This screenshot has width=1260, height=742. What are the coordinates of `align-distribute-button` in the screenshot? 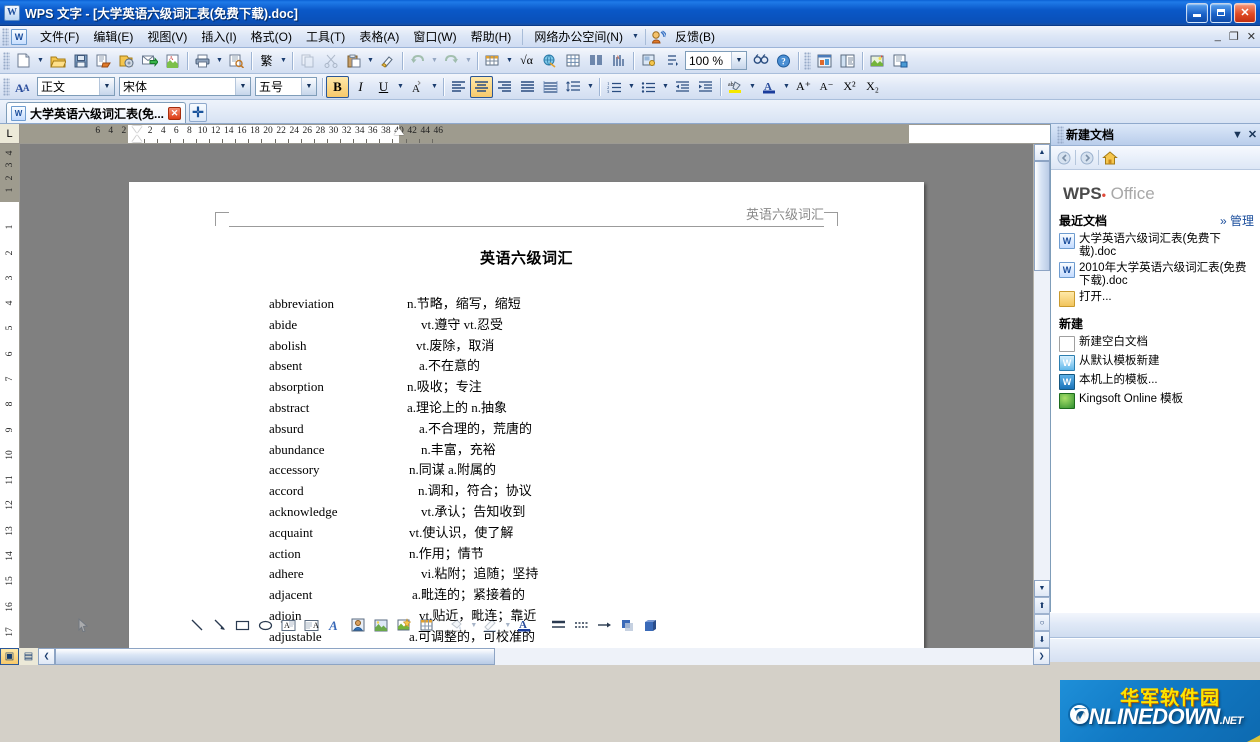 It's located at (550, 87).